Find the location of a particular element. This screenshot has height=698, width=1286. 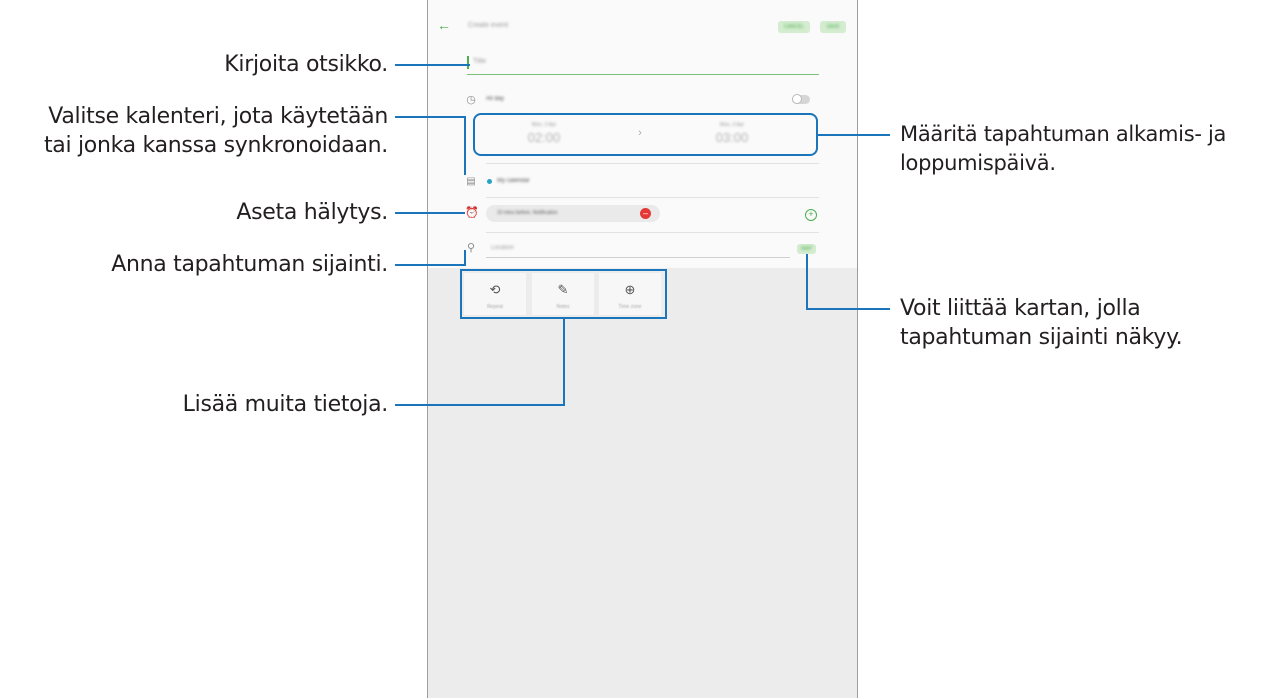

map-leader is located at coordinates (848, 309).